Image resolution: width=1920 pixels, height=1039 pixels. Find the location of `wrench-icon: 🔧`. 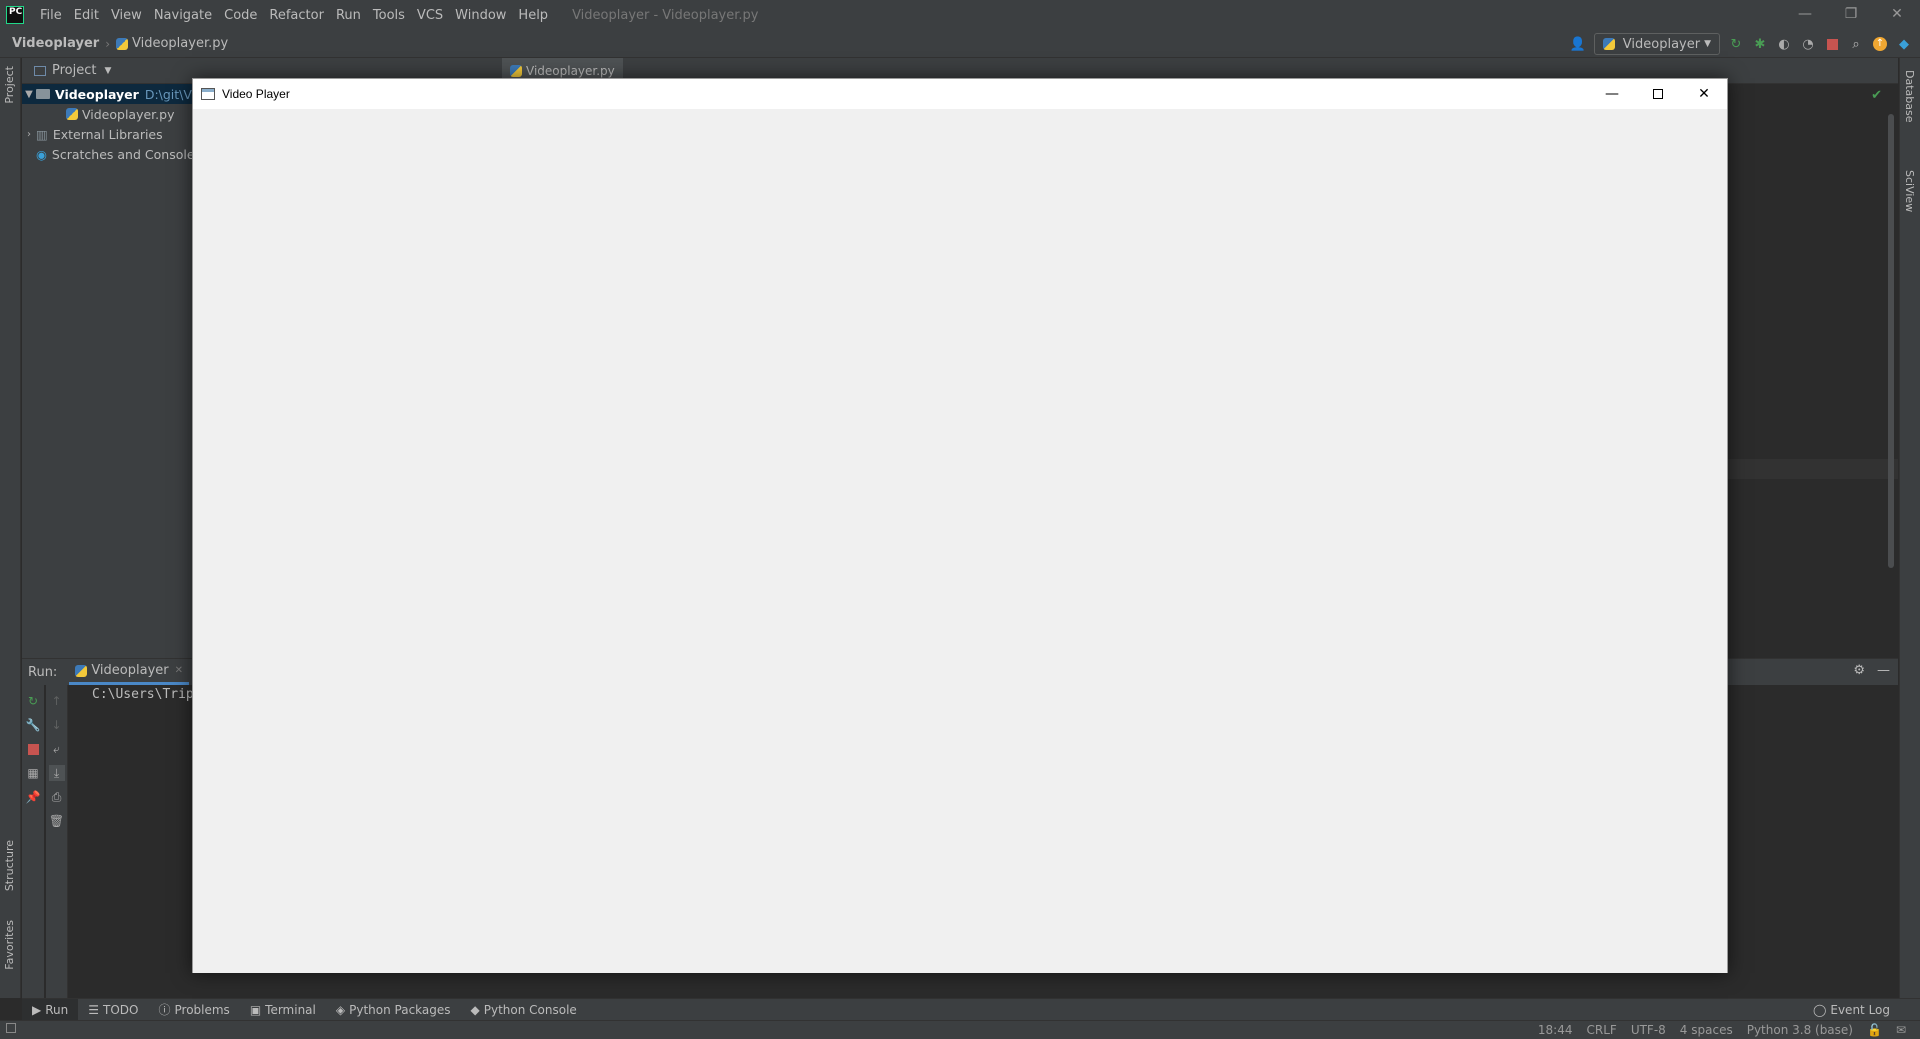

wrench-icon: 🔧 is located at coordinates (33, 725).